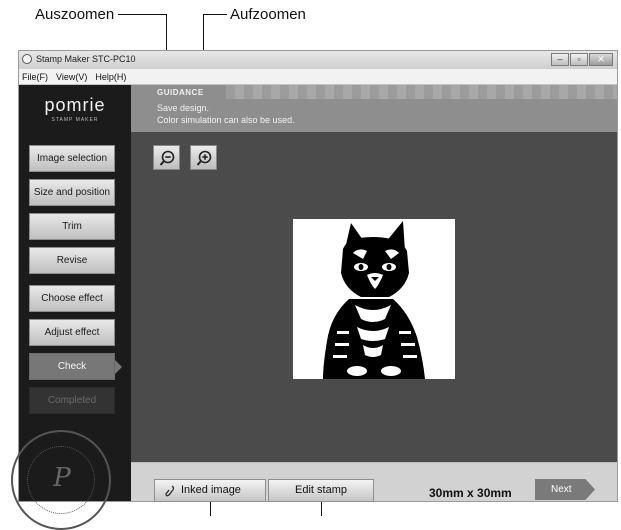 The width and height of the screenshot is (621, 530). I want to click on callout-zoom-out: Auszoomen, so click(75, 14).